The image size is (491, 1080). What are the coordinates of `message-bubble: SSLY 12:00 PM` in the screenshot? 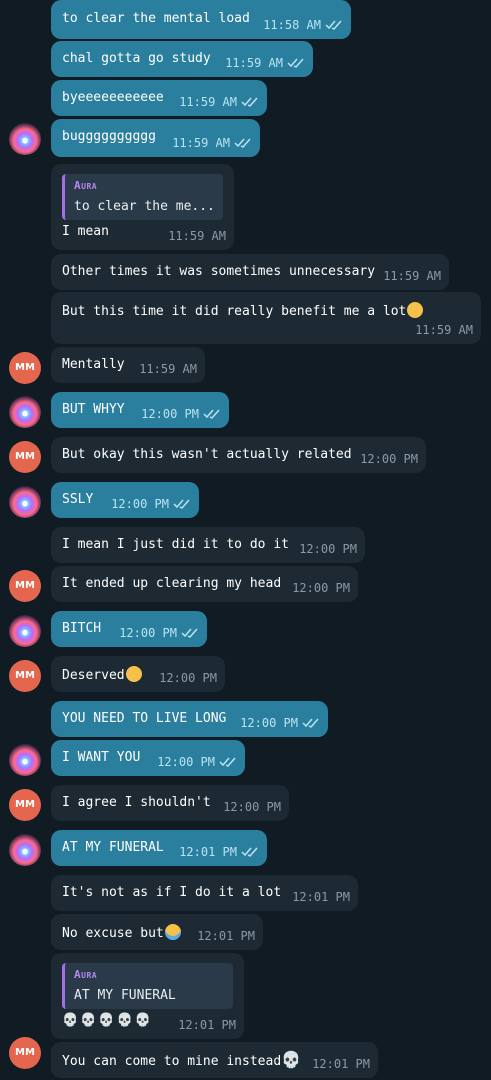 It's located at (125, 500).